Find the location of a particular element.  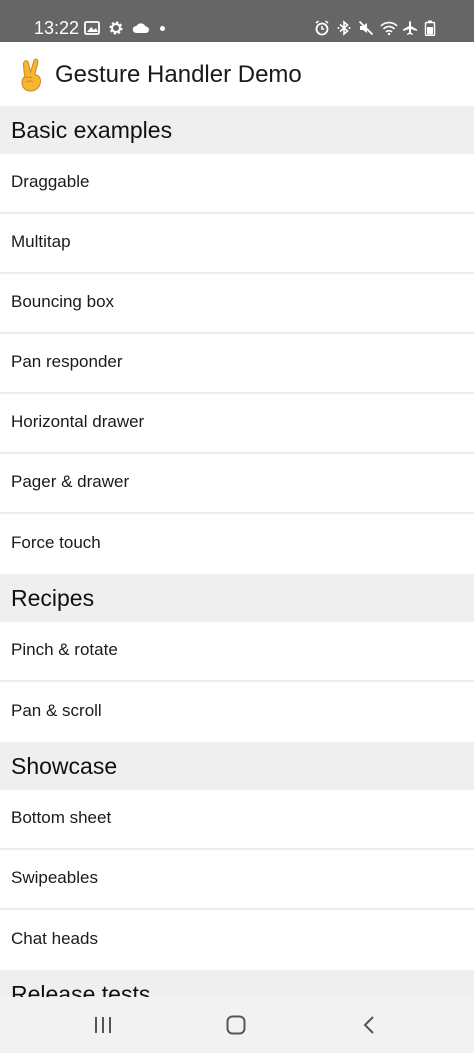

status-time: 13:22 is located at coordinates (57, 28).